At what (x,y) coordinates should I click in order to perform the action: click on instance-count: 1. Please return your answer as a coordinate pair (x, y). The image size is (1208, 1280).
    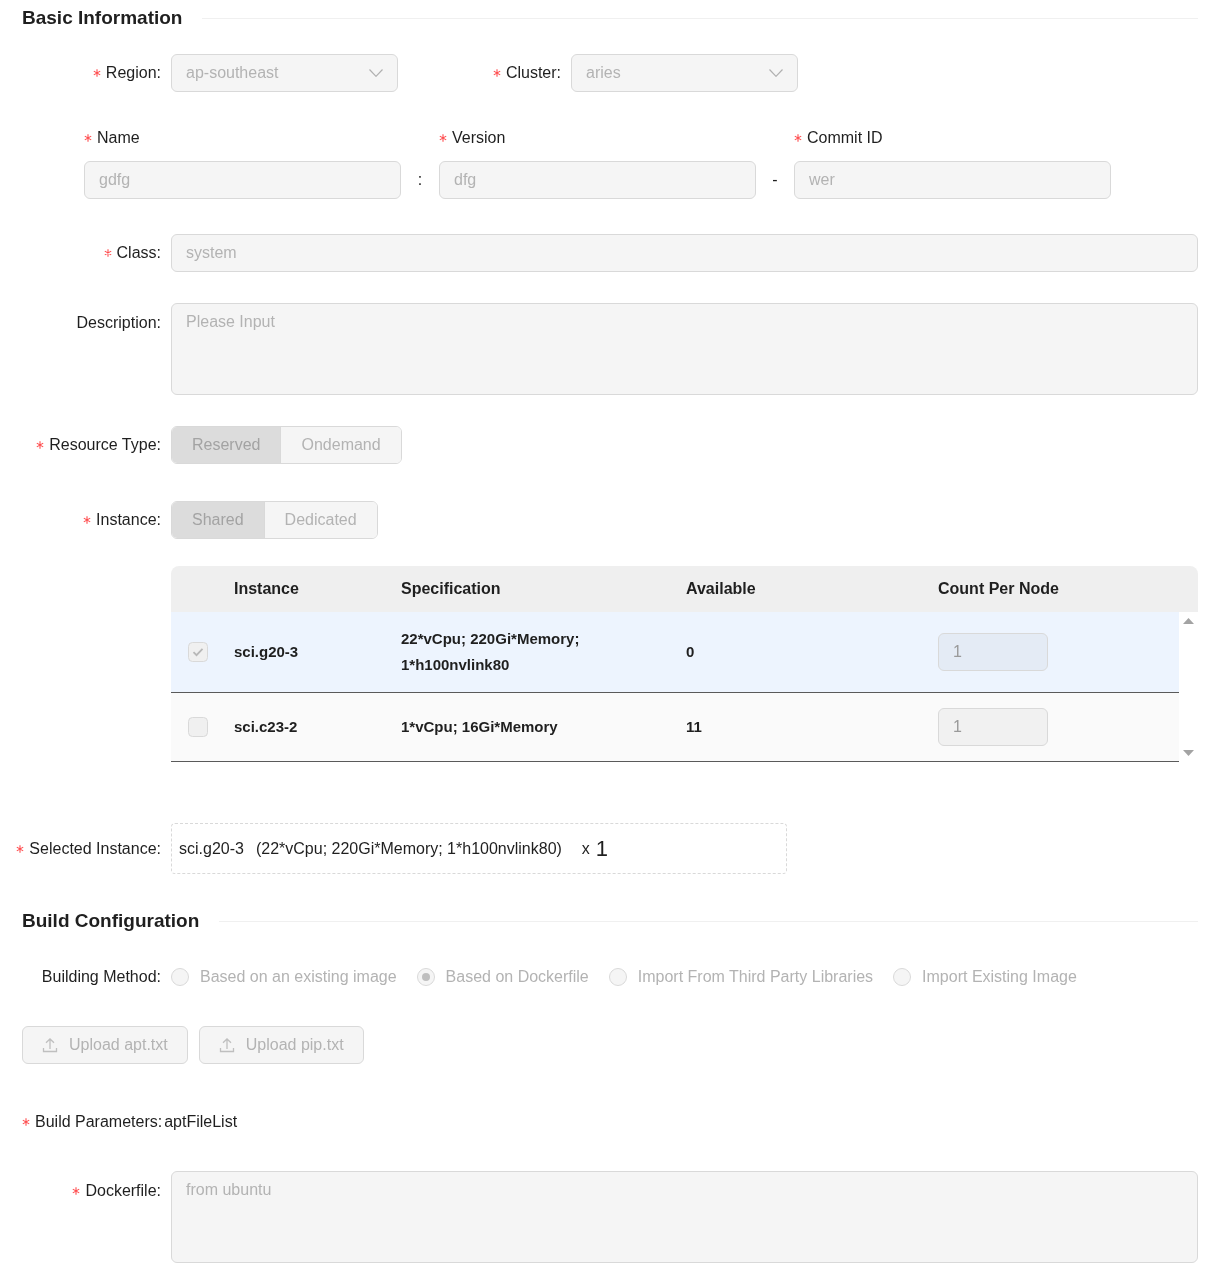
    Looking at the image, I should click on (602, 848).